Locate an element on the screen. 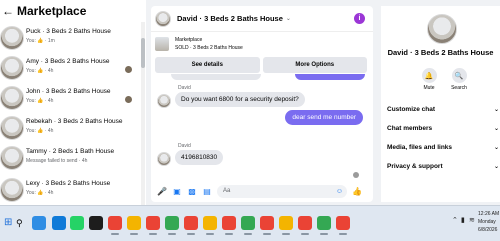  terminal-icon is located at coordinates (96, 223).